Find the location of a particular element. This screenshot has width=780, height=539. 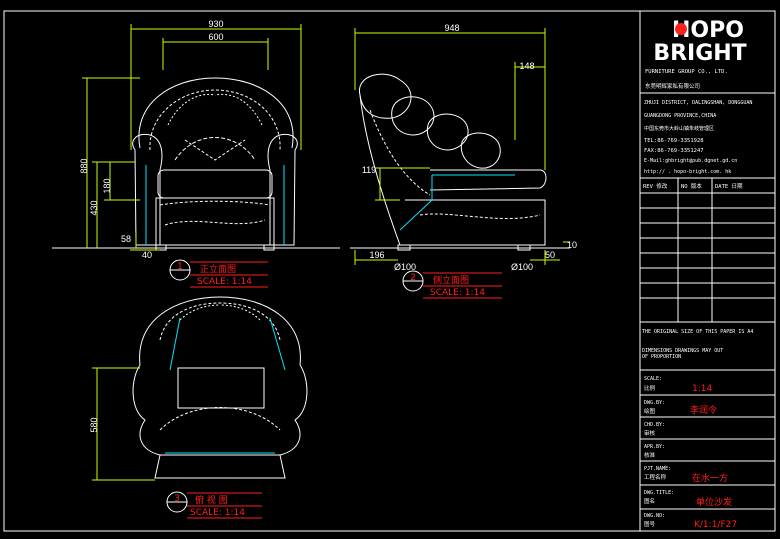

company-cn: 东莞明辉家私有限公司 is located at coordinates (672, 86).